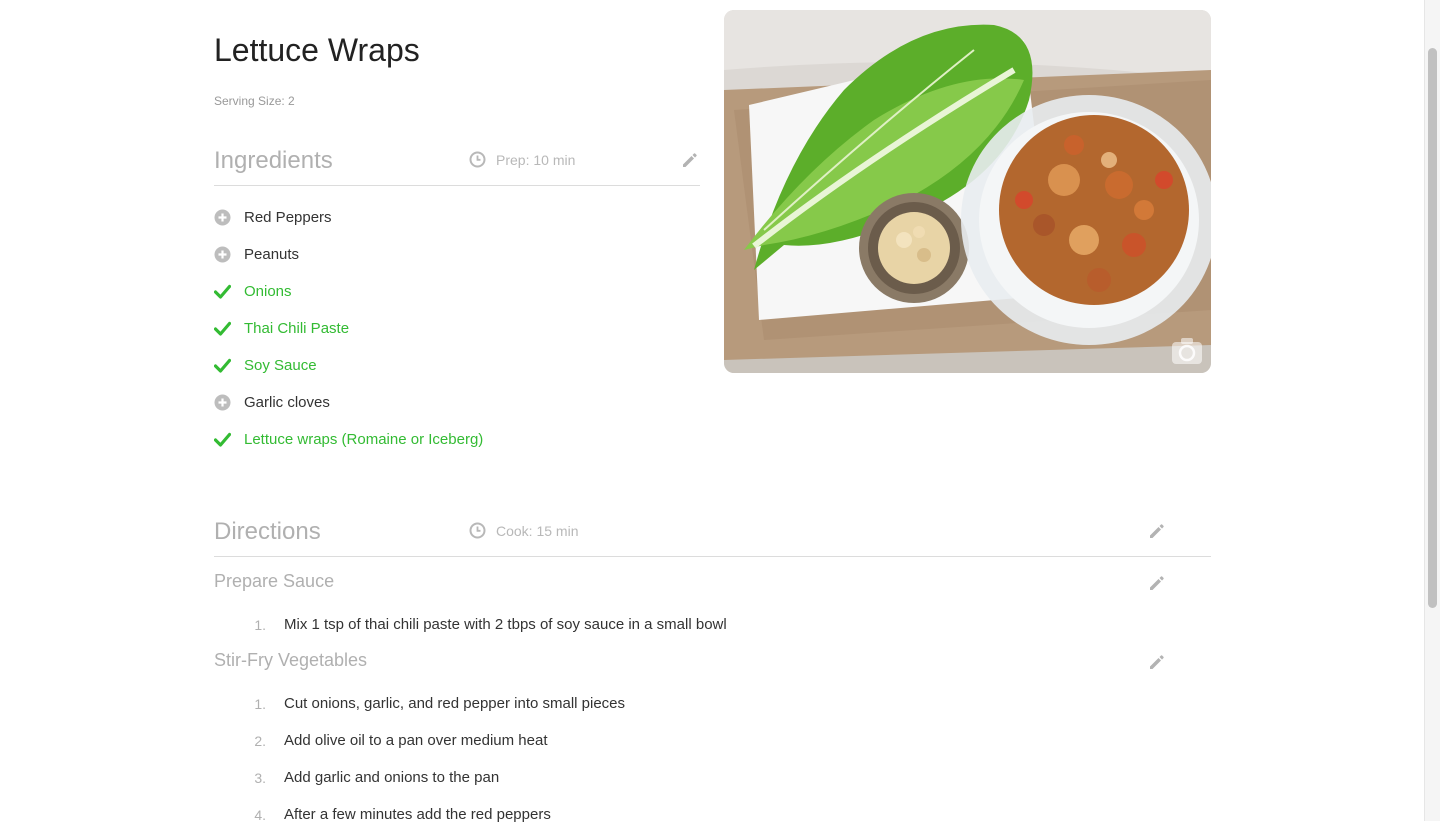 The image size is (1440, 833). I want to click on lettuce-wraps-photo, so click(967, 191).